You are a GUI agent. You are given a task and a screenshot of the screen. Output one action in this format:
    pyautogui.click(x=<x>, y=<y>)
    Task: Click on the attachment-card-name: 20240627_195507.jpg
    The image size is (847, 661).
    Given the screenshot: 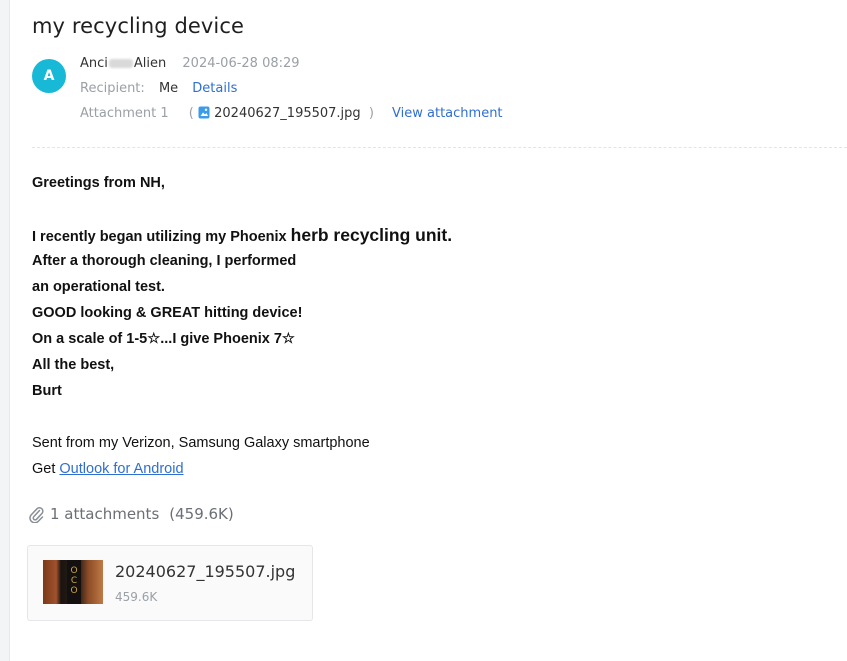 What is the action you would take?
    pyautogui.click(x=205, y=571)
    